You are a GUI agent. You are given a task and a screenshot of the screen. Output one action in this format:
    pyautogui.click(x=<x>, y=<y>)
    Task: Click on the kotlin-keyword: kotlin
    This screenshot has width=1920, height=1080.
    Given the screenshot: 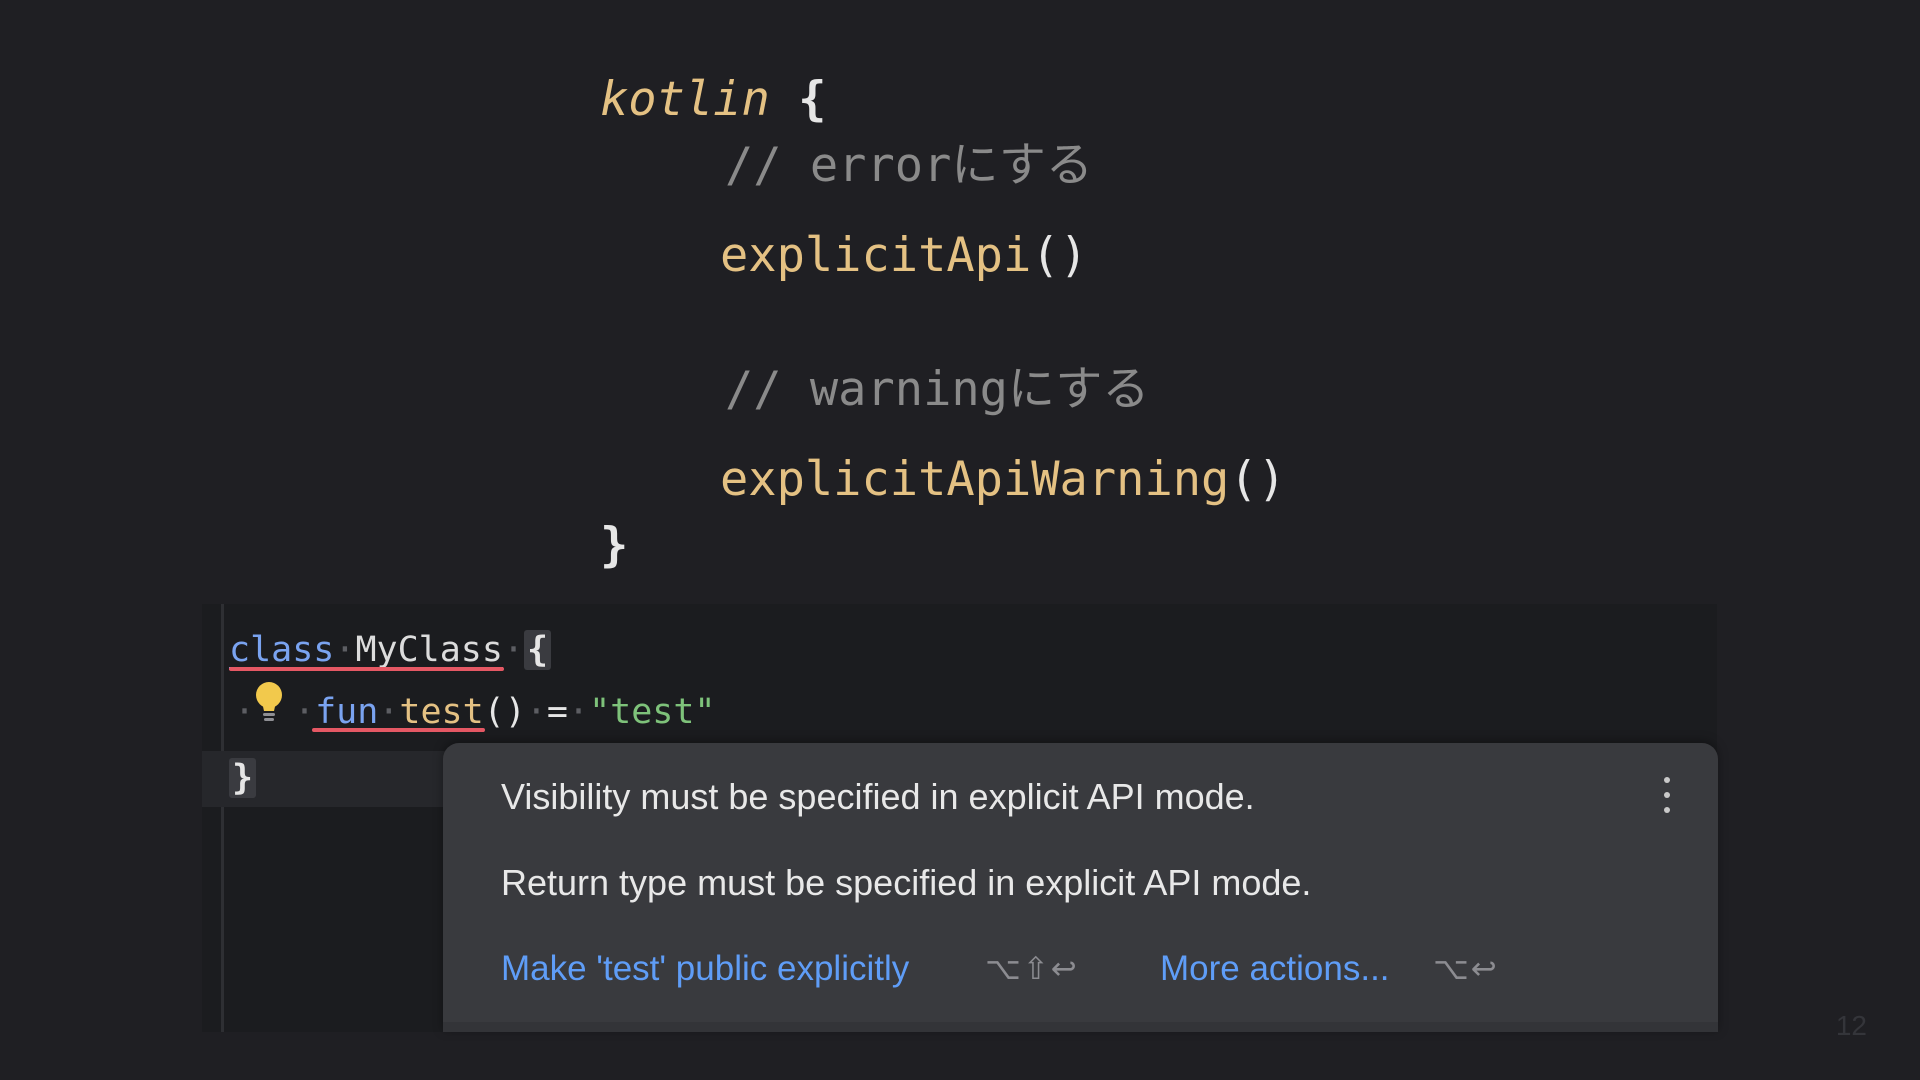 What is the action you would take?
    pyautogui.click(x=685, y=99)
    